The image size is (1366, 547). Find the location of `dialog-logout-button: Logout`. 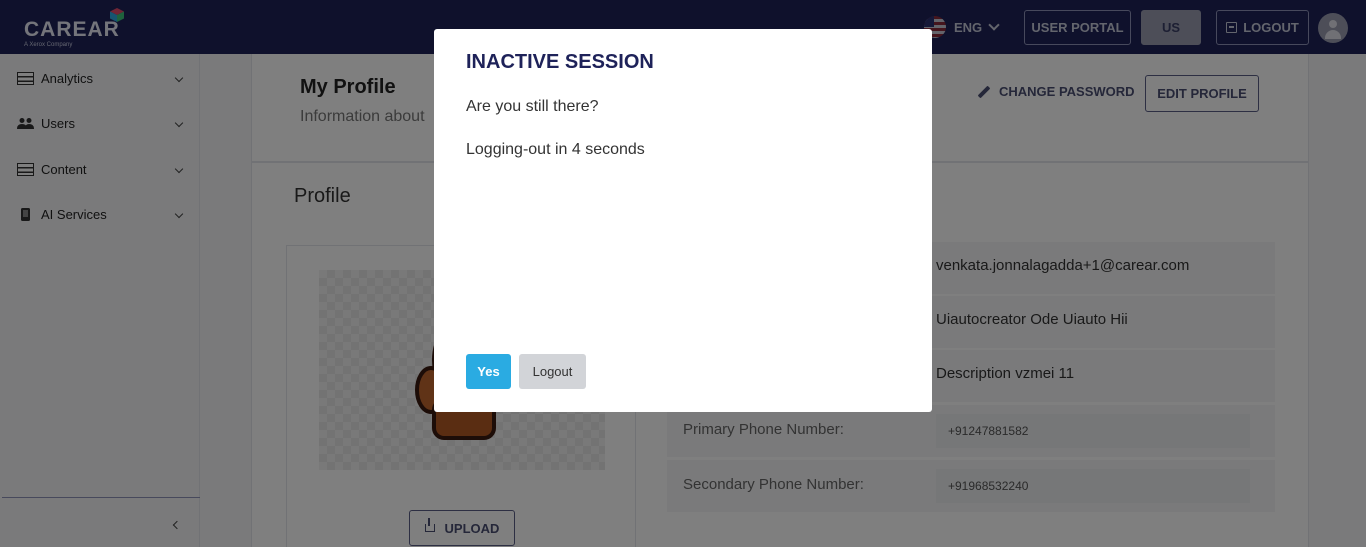

dialog-logout-button: Logout is located at coordinates (552, 371).